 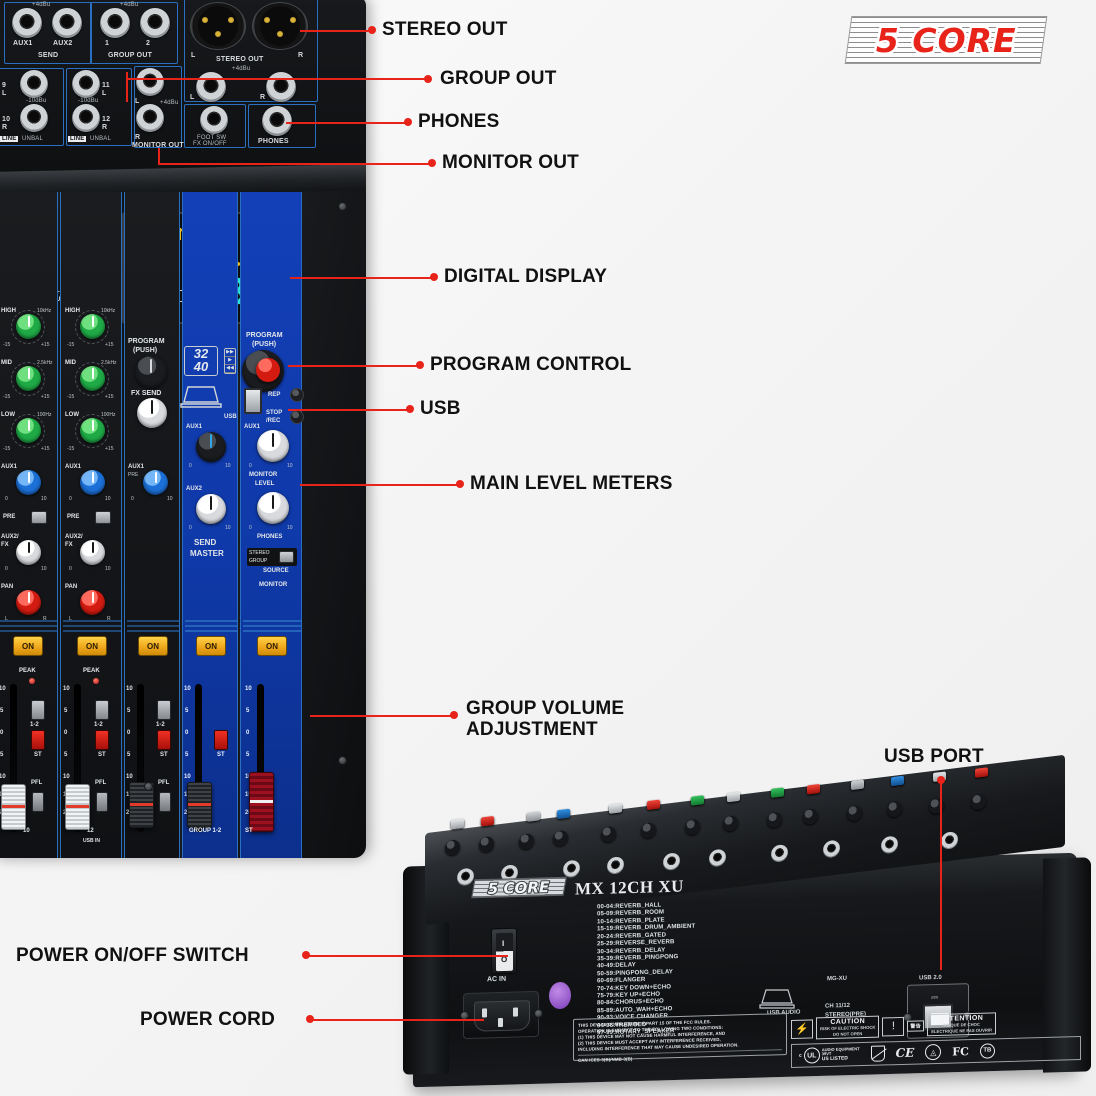 What do you see at coordinates (277, 121) in the screenshot?
I see `phones-jack` at bounding box center [277, 121].